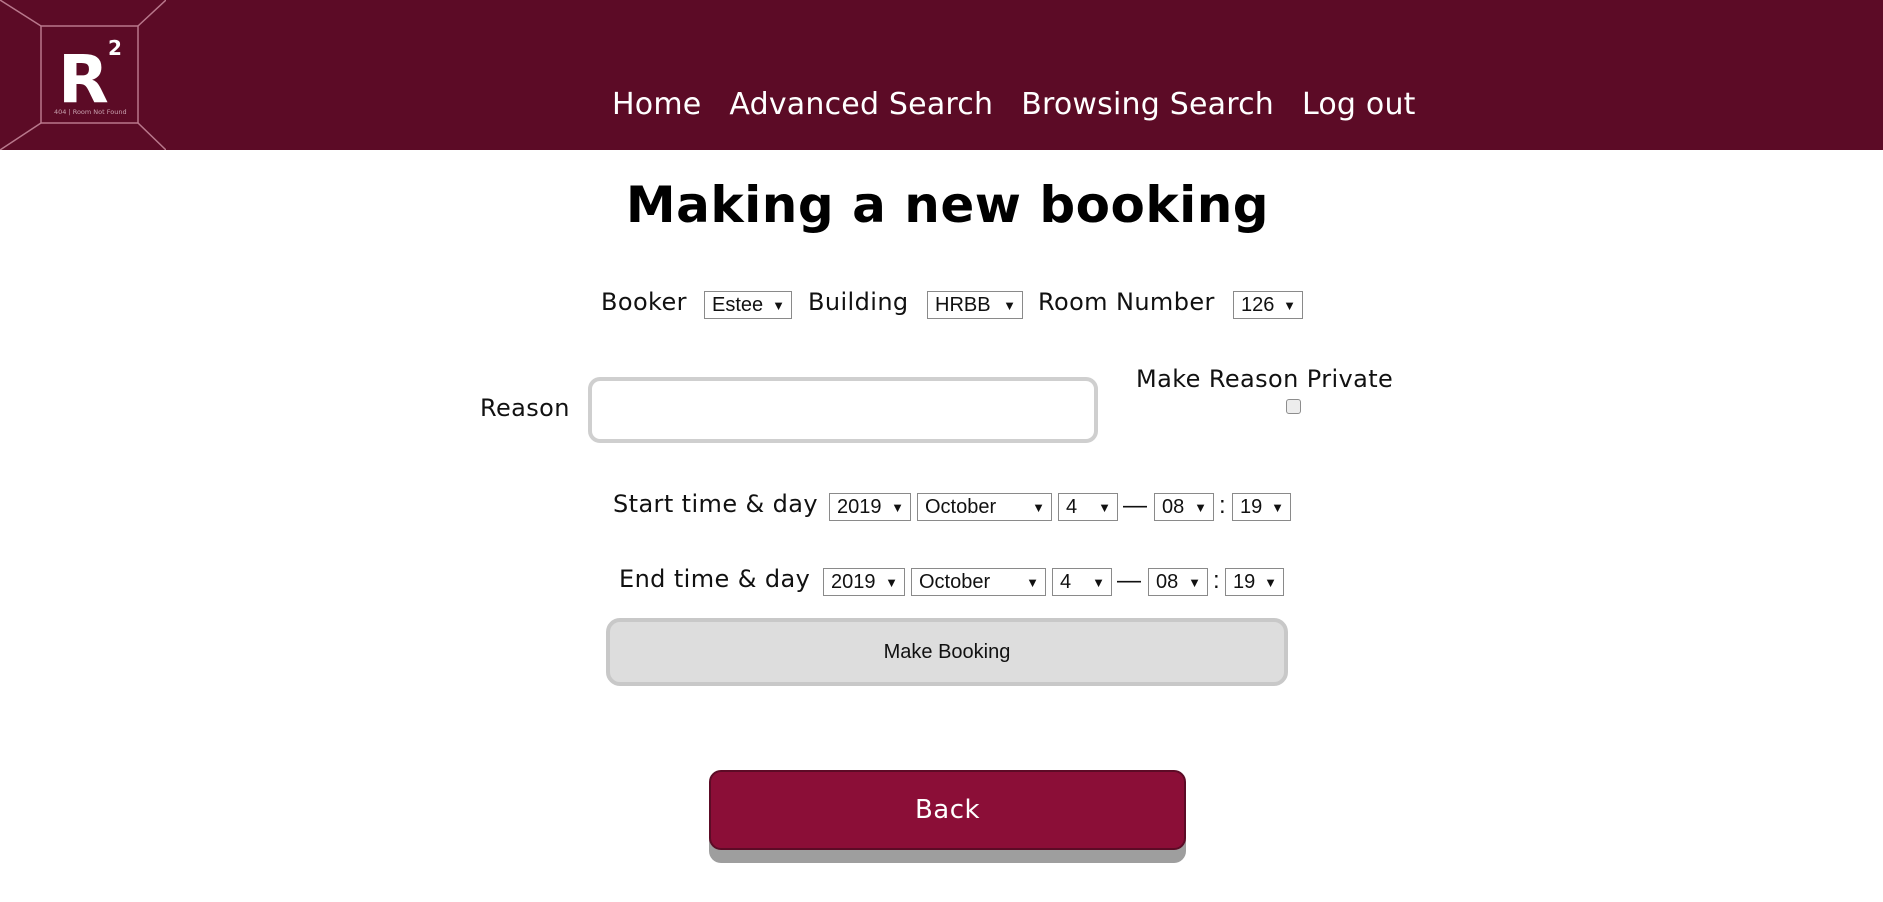 The image size is (1883, 902). I want to click on end-day-select: 4 ▼, so click(1082, 582).